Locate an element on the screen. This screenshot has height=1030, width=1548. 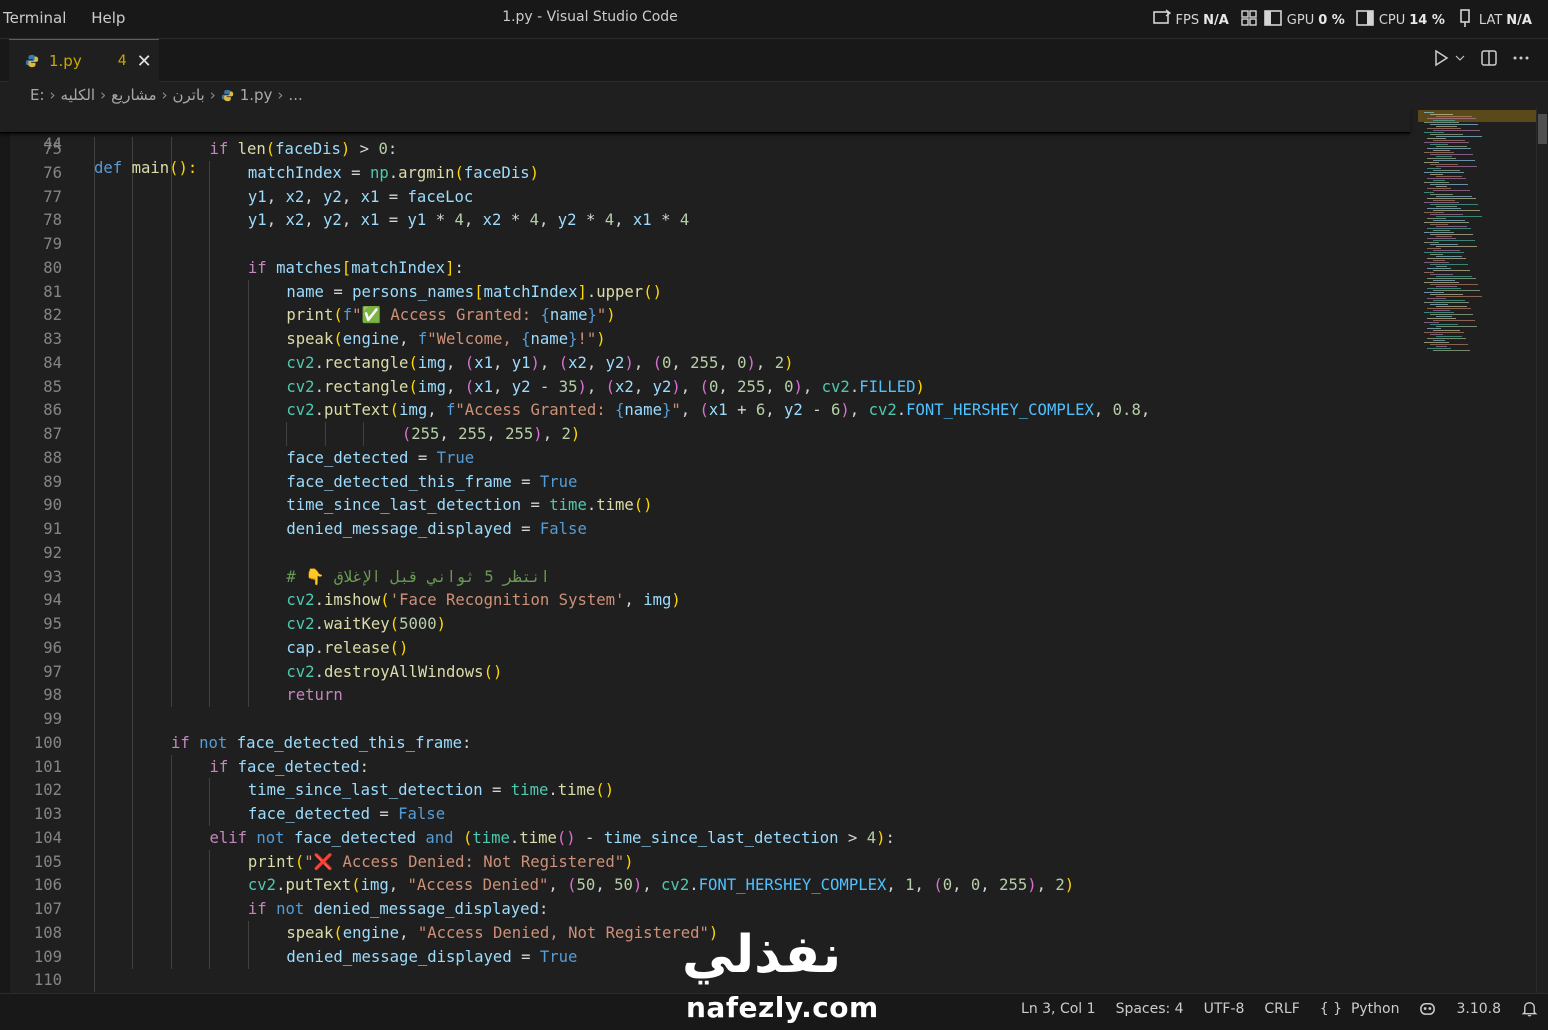
code-token: denied_message_displayed is located at coordinates (399, 529).